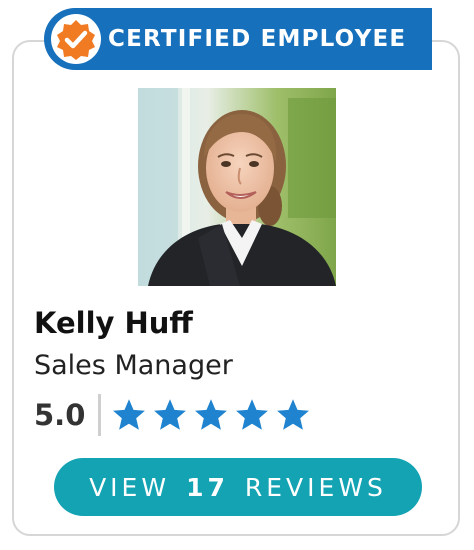  What do you see at coordinates (315, 487) in the screenshot?
I see `view-reviews-suffix: REVIEWS` at bounding box center [315, 487].